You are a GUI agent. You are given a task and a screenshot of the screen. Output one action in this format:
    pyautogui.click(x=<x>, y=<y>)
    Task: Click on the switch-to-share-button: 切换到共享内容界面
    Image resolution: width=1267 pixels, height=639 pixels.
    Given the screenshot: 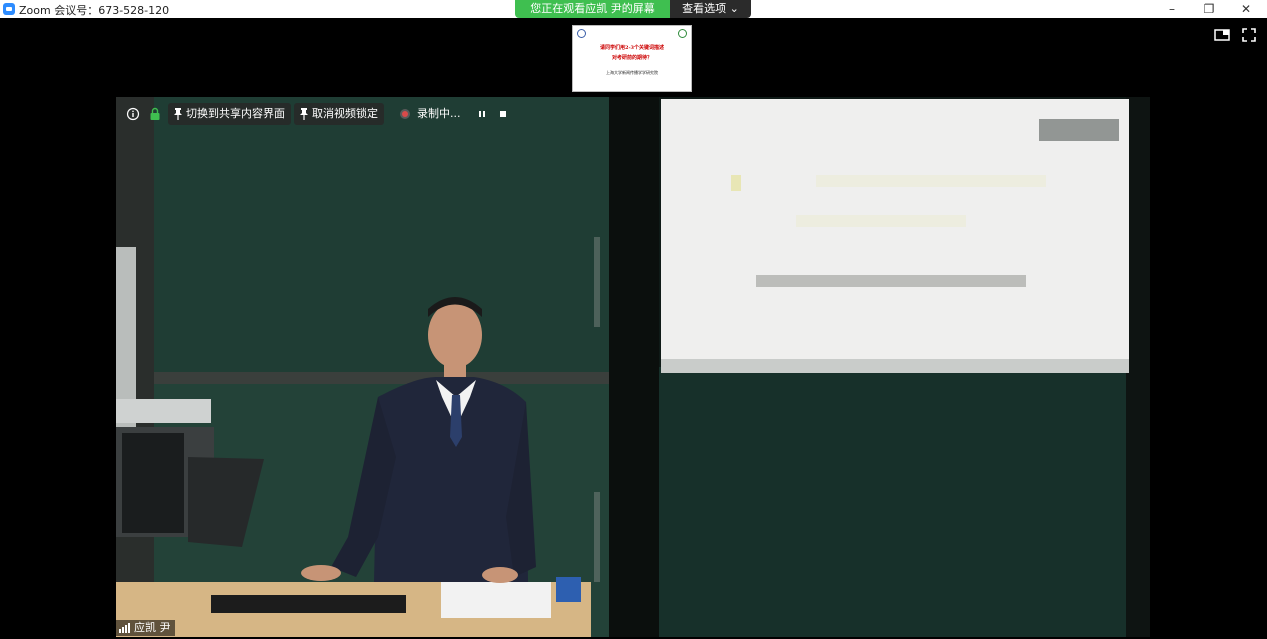 What is the action you would take?
    pyautogui.click(x=229, y=114)
    